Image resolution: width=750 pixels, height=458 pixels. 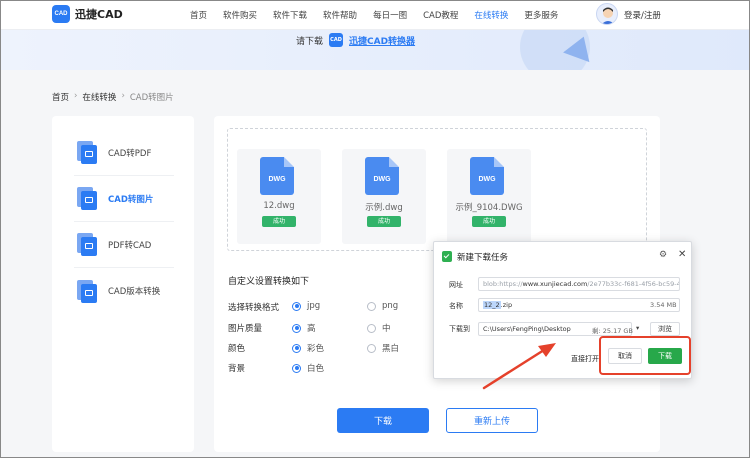 I want to click on sidebar-item-cad-to-image: CAD转图片, so click(x=124, y=199).